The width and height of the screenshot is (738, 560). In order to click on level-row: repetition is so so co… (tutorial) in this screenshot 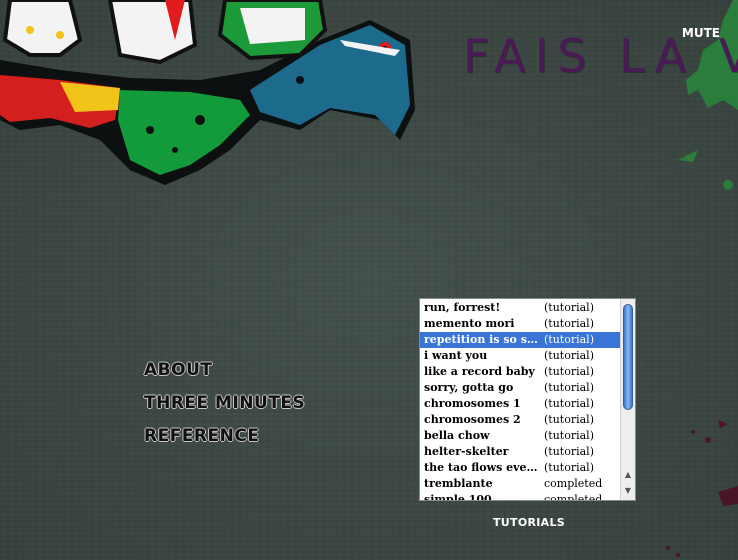, I will do `click(520, 340)`.